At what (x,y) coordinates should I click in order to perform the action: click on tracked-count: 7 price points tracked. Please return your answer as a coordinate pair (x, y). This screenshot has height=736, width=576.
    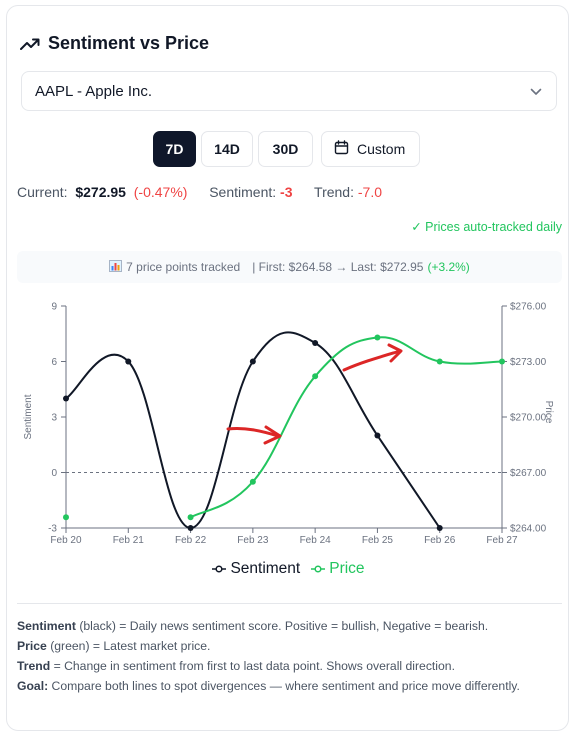
    Looking at the image, I should click on (183, 267).